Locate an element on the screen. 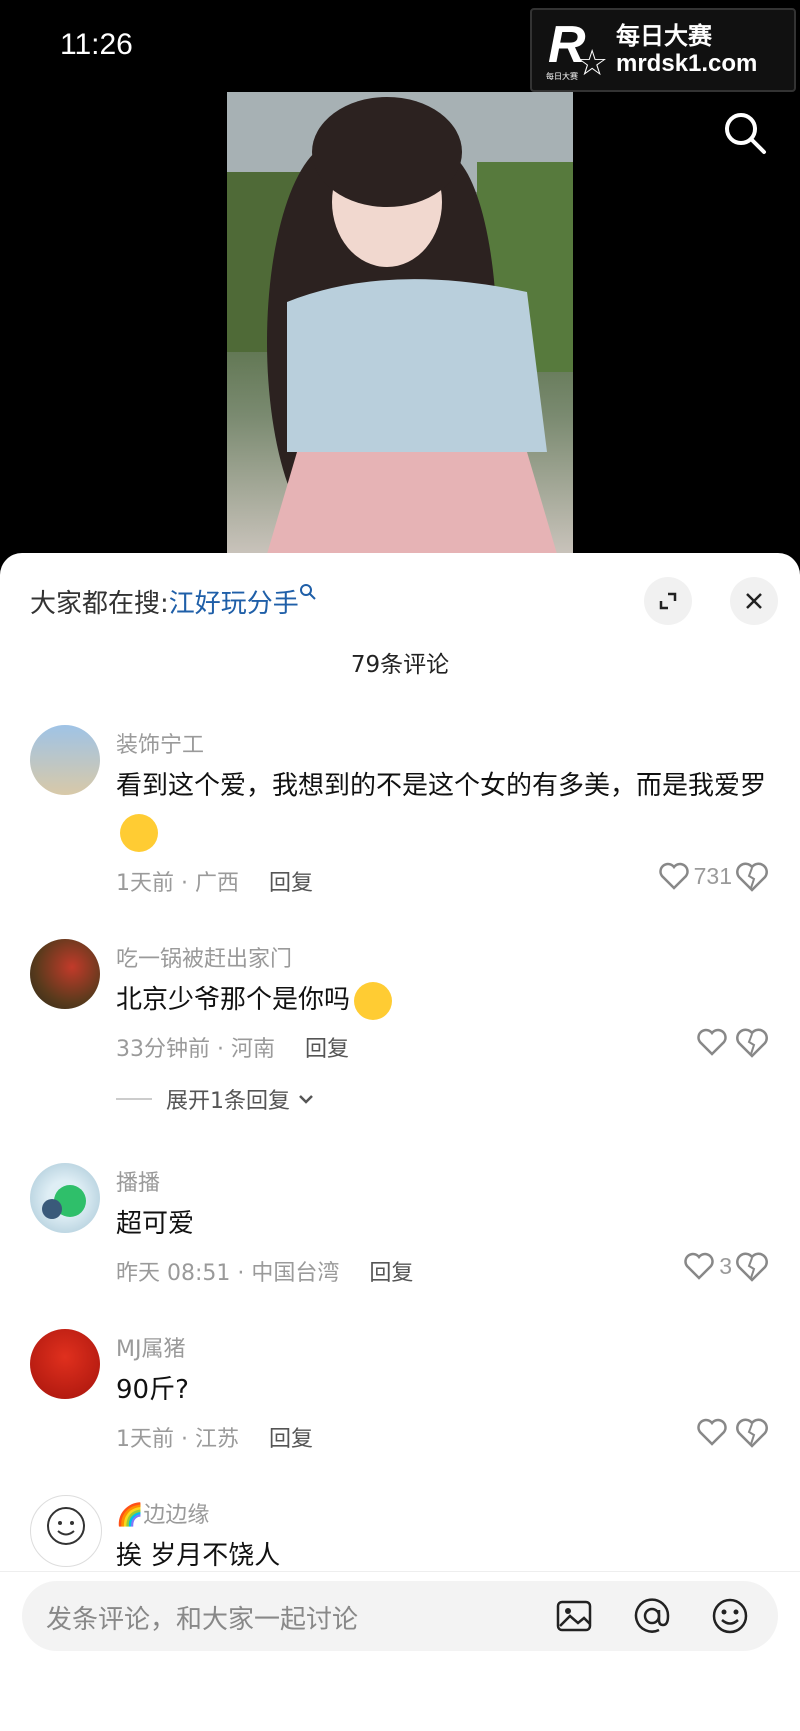  watermark-r-star-icon: R ☆ 每日大赛 is located at coordinates (577, 50).